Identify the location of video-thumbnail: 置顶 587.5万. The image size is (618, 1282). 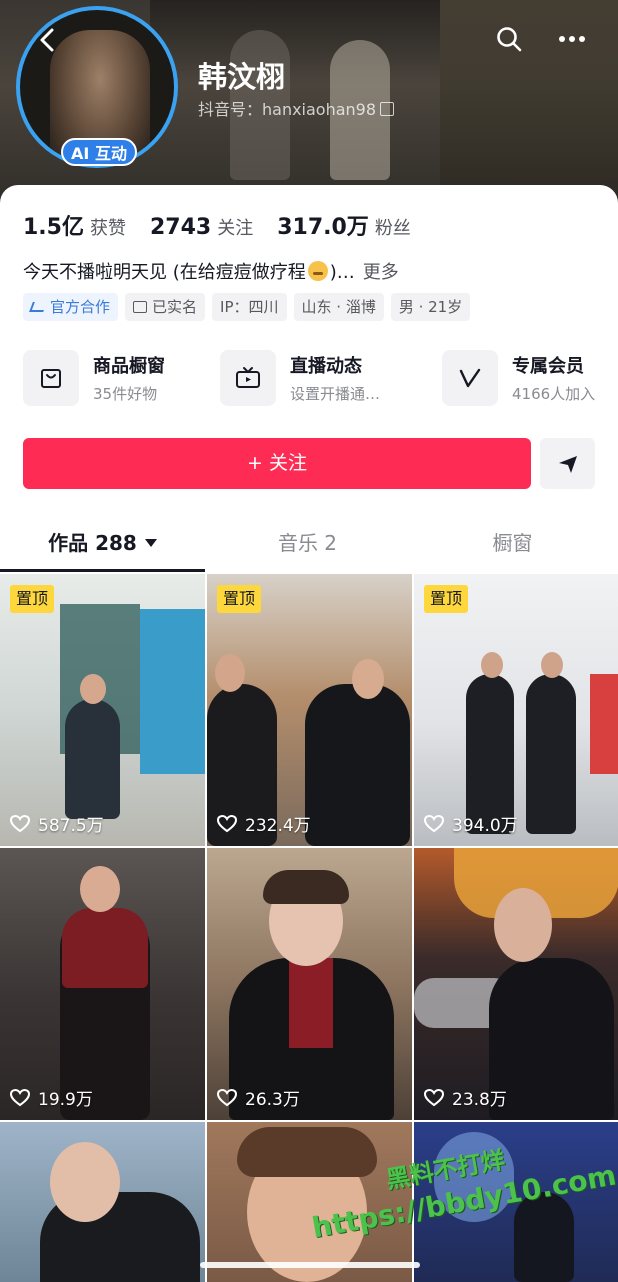
(102, 710).